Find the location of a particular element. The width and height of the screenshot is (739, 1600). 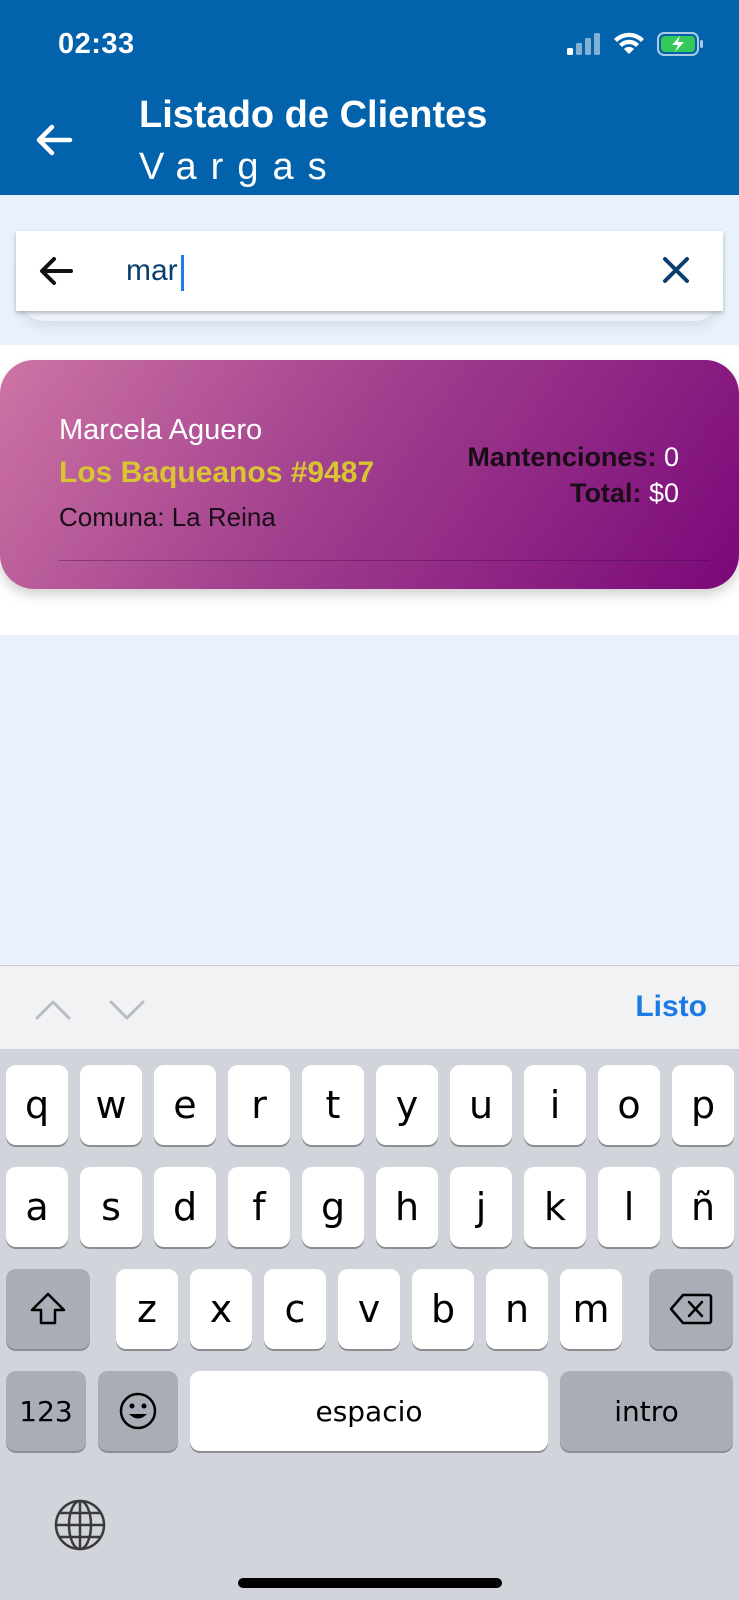

key-q: q is located at coordinates (37, 1105).